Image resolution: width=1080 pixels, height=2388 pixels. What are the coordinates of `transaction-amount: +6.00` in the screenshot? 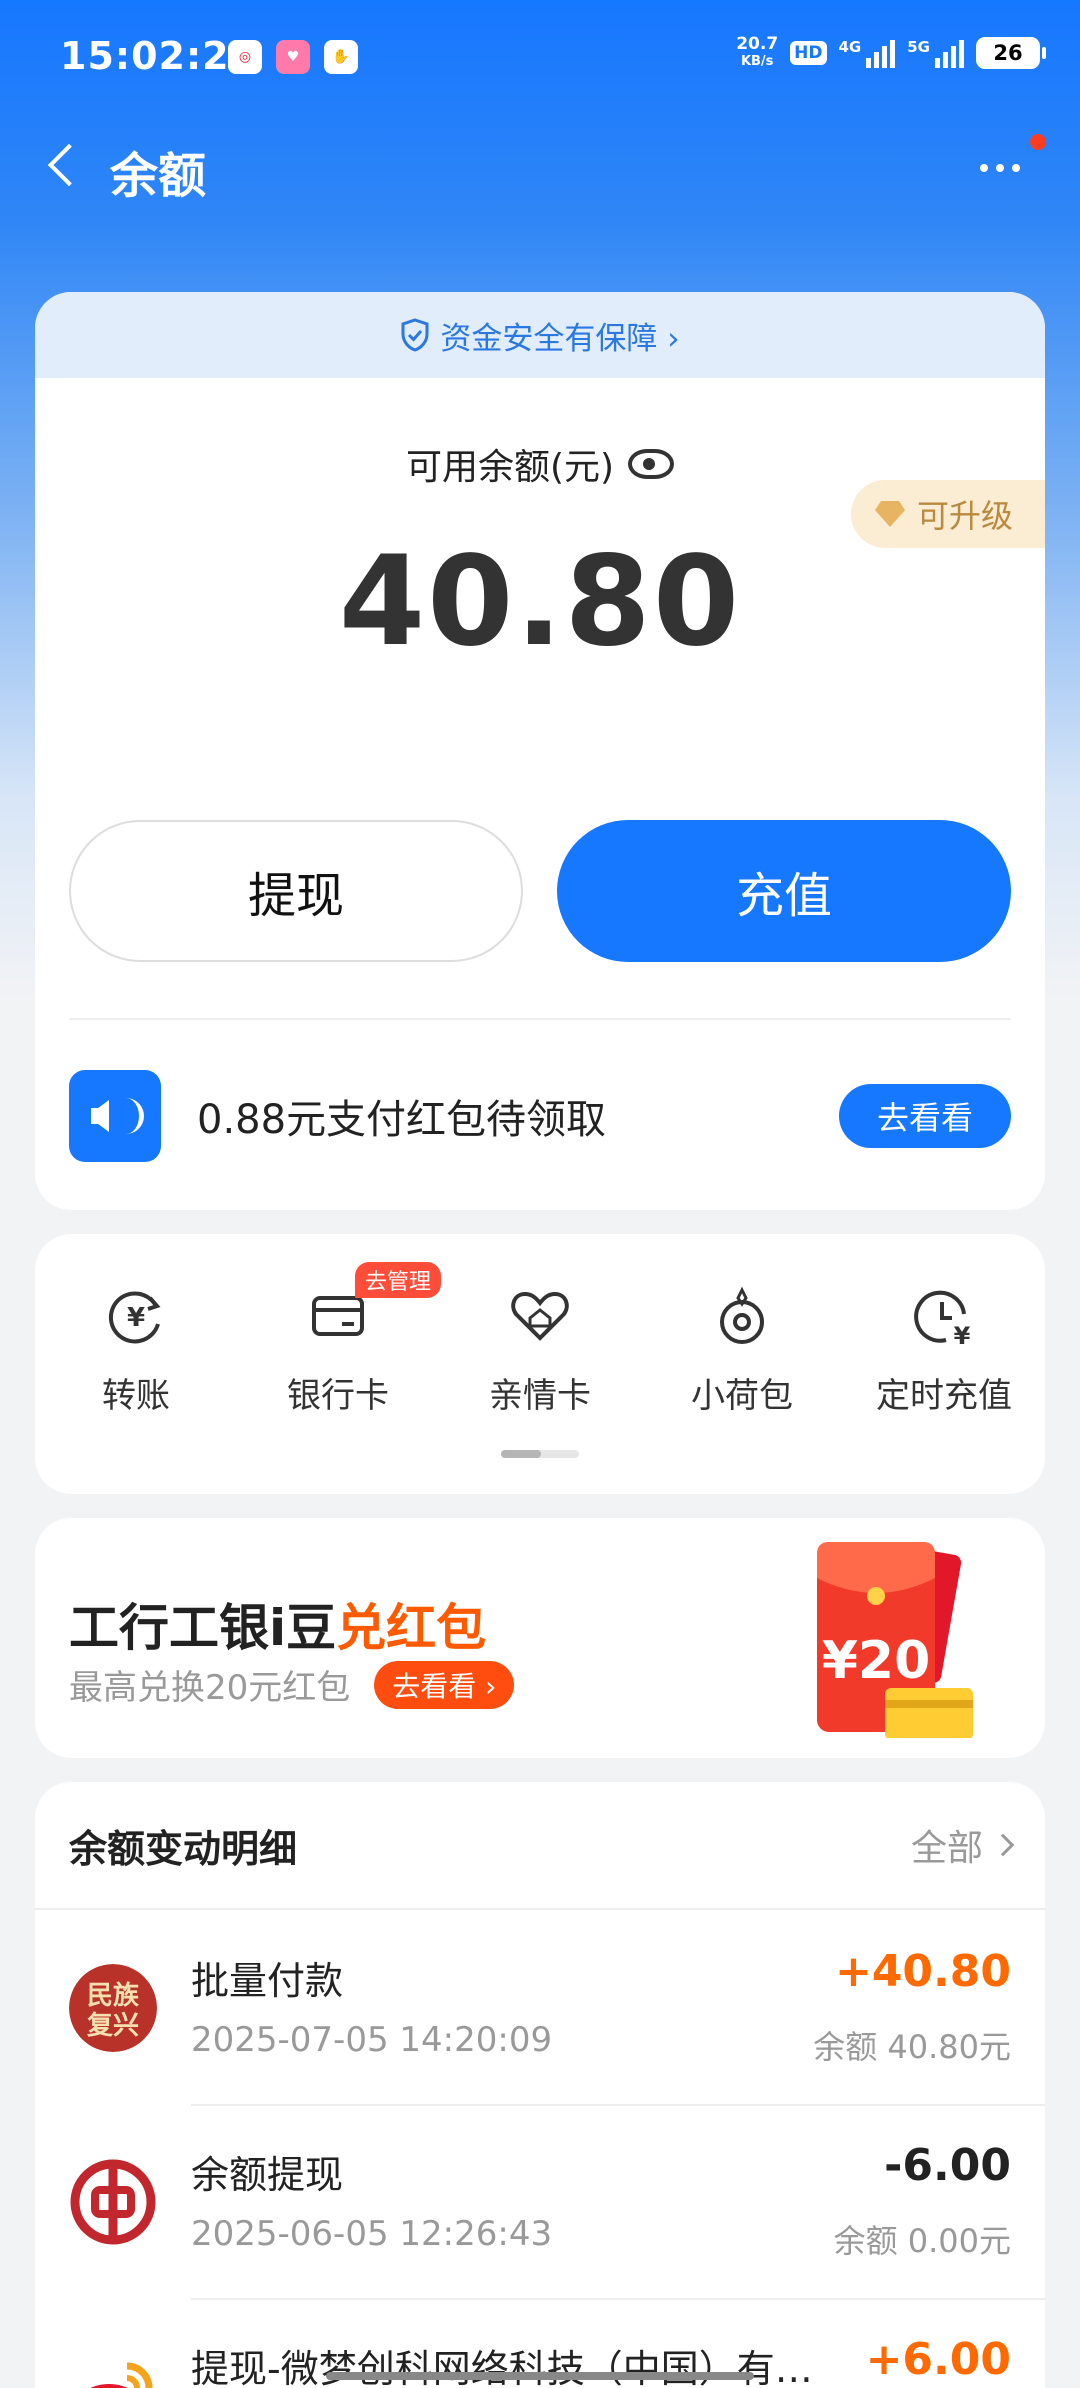 It's located at (938, 2359).